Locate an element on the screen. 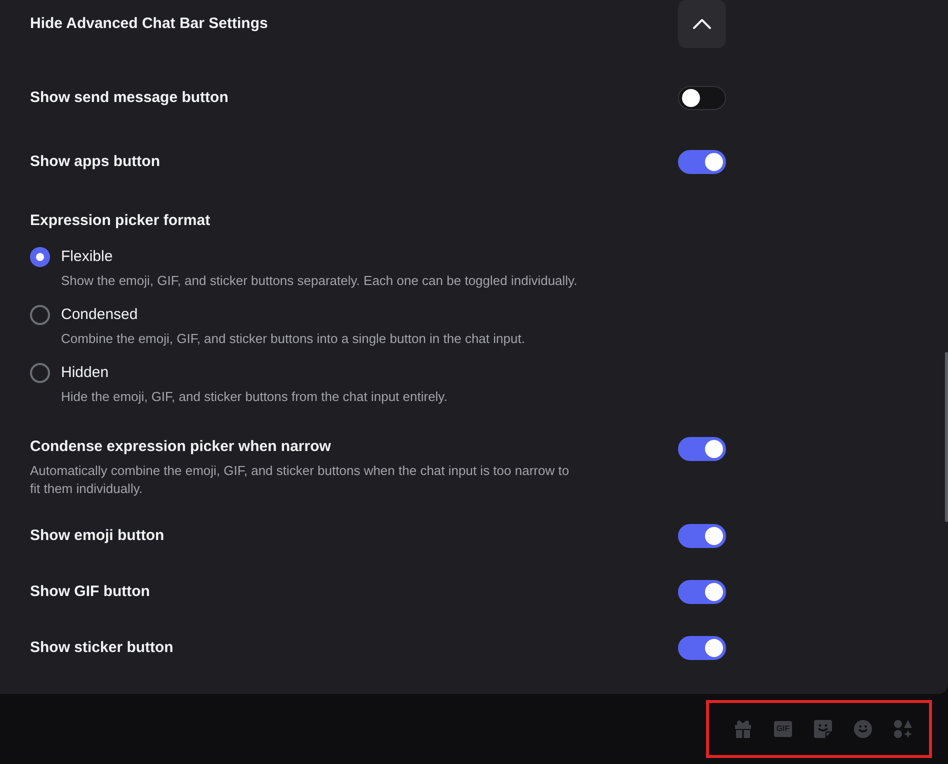  setting-description: Automatically combine the emoji, GIF, and sticker buttons when the chat input is too narrow to fit them individually. is located at coordinates (300, 480).